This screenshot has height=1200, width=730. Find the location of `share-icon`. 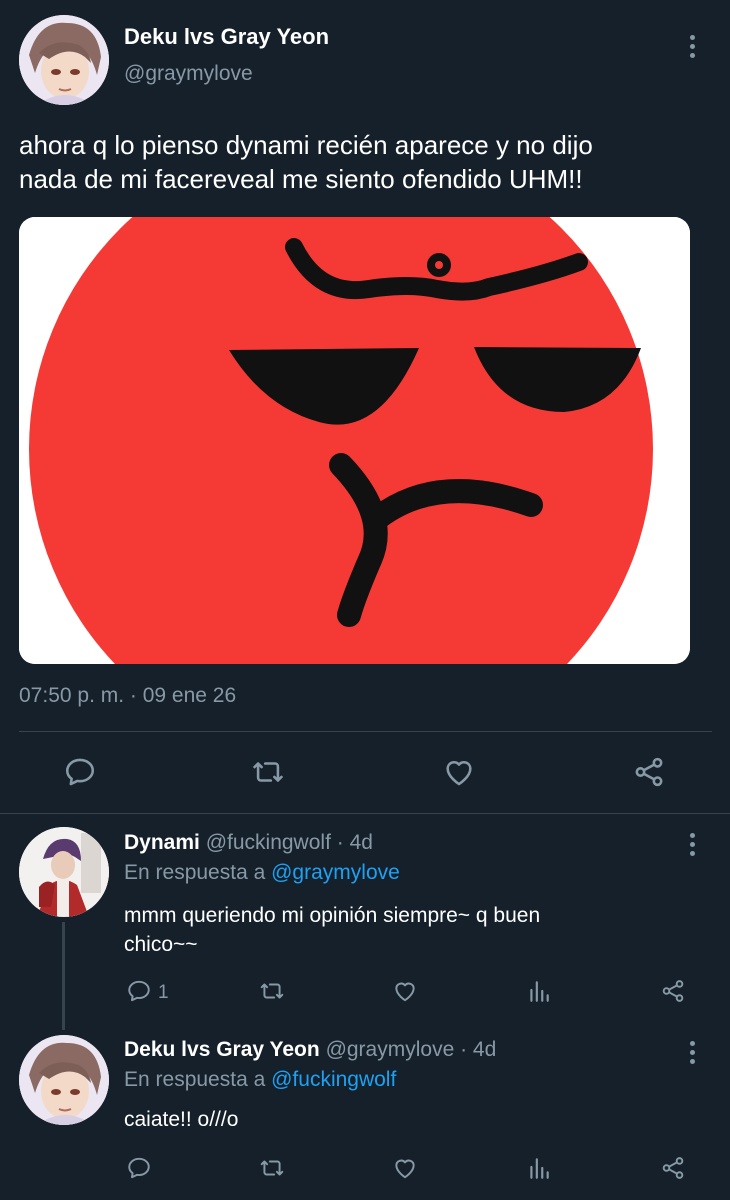

share-icon is located at coordinates (649, 772).